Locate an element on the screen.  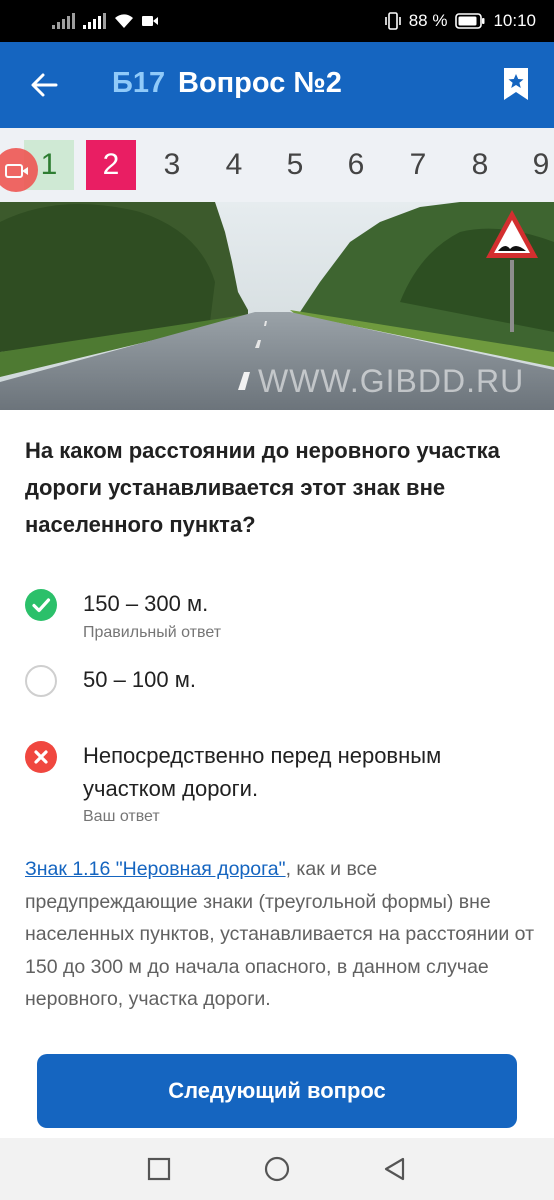
question-number-9: 9 is located at coordinates (535, 165).